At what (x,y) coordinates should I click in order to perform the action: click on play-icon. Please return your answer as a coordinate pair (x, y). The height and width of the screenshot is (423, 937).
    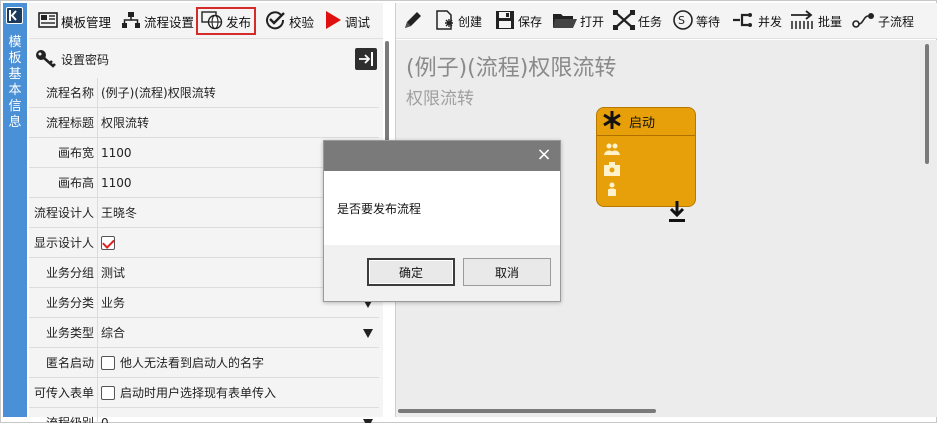
    Looking at the image, I should click on (333, 21).